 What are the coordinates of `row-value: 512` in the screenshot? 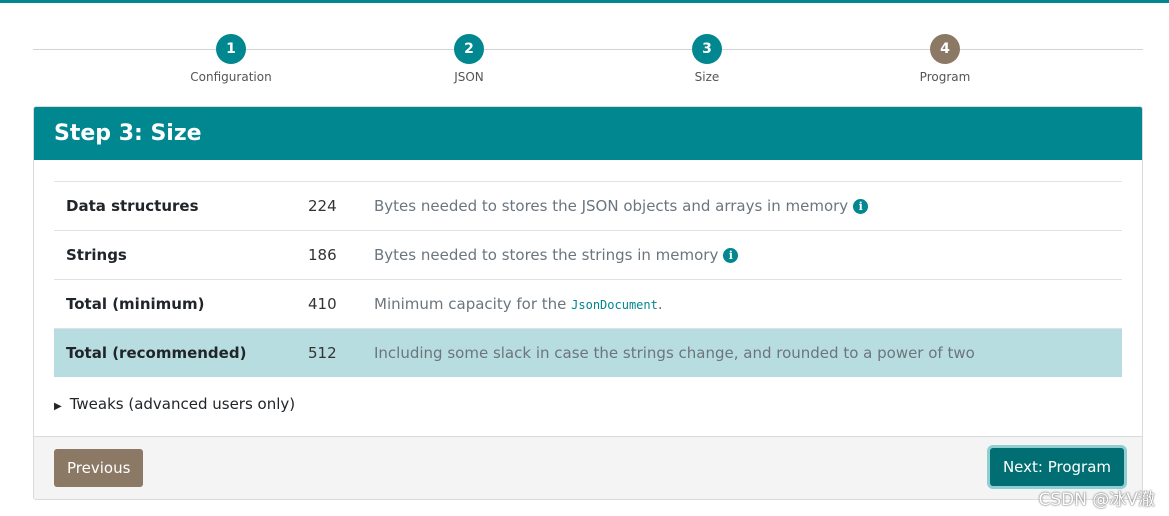 It's located at (340, 352).